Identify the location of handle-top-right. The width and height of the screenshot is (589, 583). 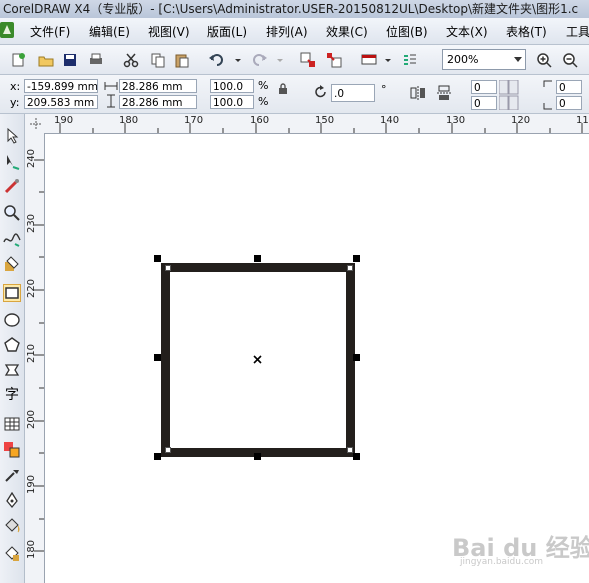
(356, 258).